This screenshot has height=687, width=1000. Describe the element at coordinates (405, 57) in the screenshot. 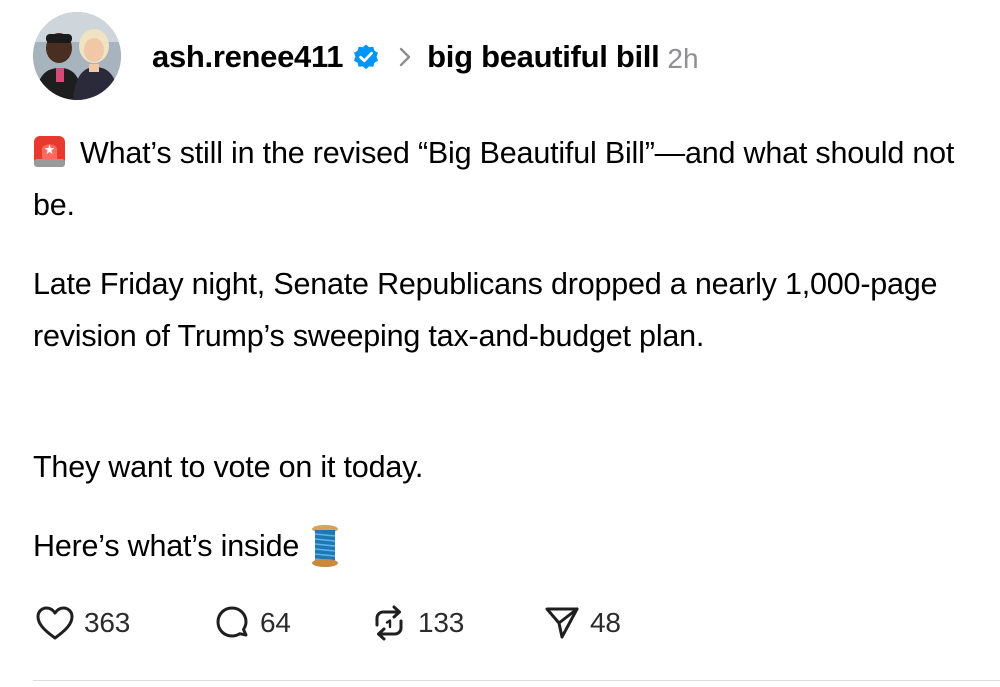

I see `chevron-right-icon` at that location.